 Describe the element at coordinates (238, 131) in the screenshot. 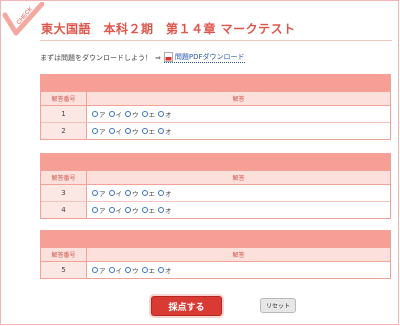

I see `answer-options: ア イ ウエオ` at that location.